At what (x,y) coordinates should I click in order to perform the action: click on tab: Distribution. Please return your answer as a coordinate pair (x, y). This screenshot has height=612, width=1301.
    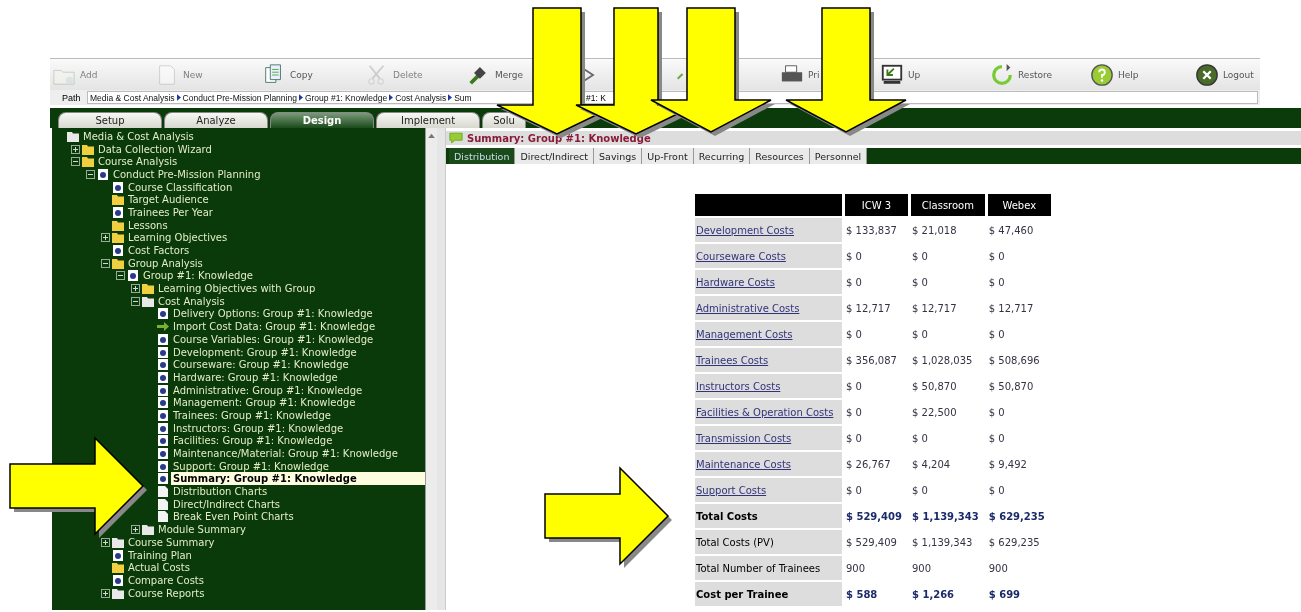
    Looking at the image, I should click on (482, 156).